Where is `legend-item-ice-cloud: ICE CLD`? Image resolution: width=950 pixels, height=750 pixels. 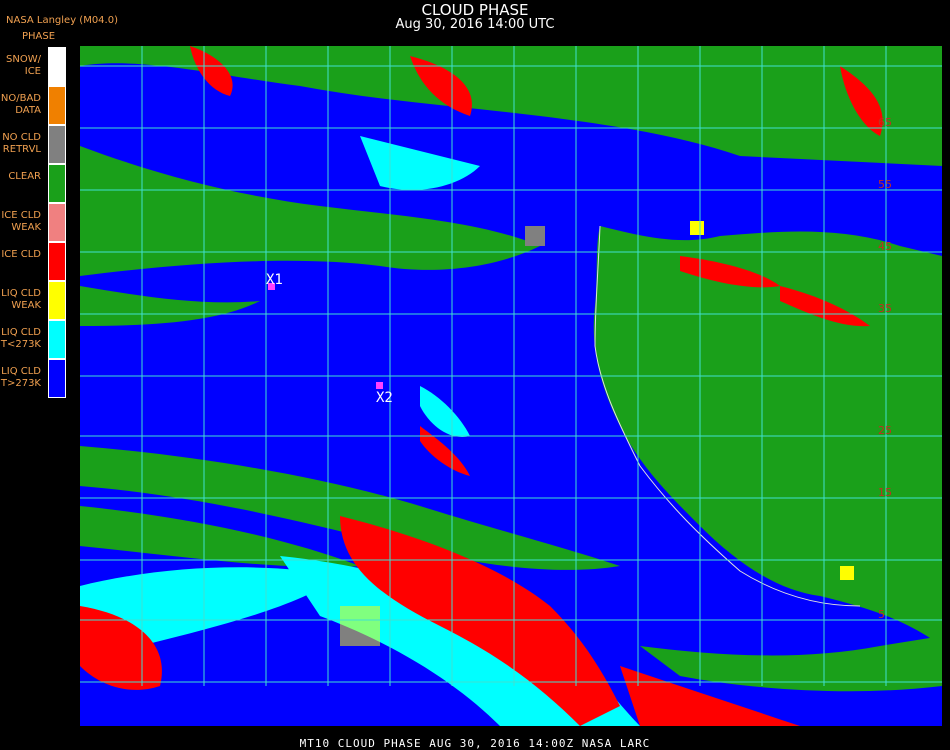 legend-item-ice-cloud: ICE CLD is located at coordinates (33, 261).